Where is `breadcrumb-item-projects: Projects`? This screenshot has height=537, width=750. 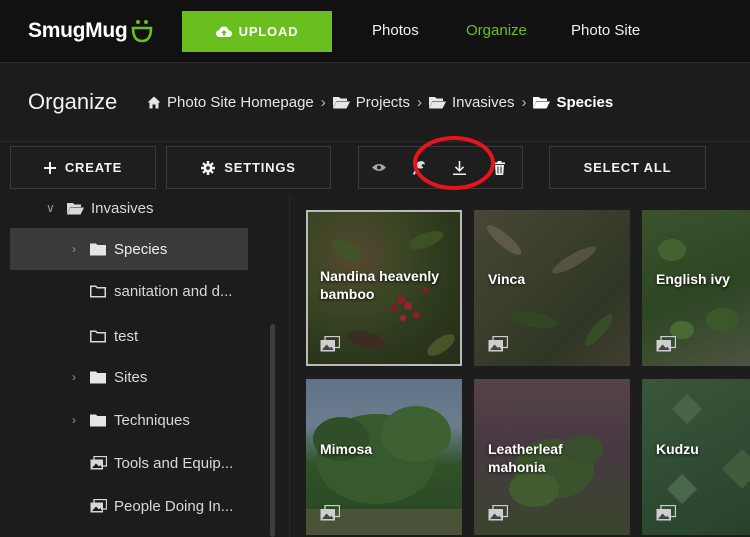
breadcrumb-item-projects: Projects is located at coordinates (371, 102).